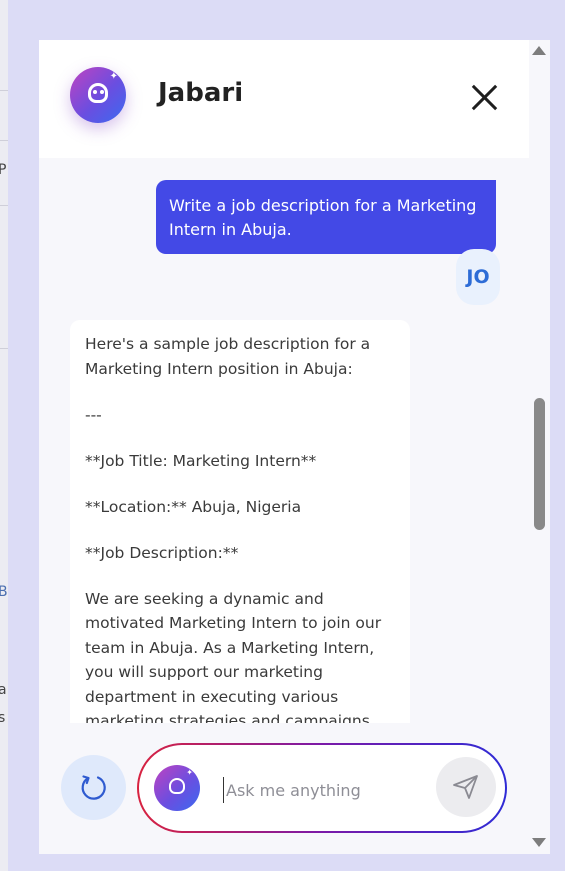 This screenshot has width=565, height=871. Describe the element at coordinates (539, 464) in the screenshot. I see `scrollbar-thumb` at that location.